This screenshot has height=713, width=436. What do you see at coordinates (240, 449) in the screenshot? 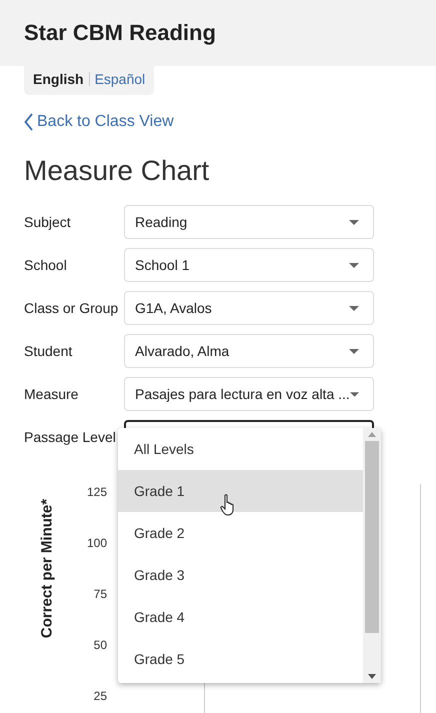
I see `dropdown-option: All Levels` at bounding box center [240, 449].